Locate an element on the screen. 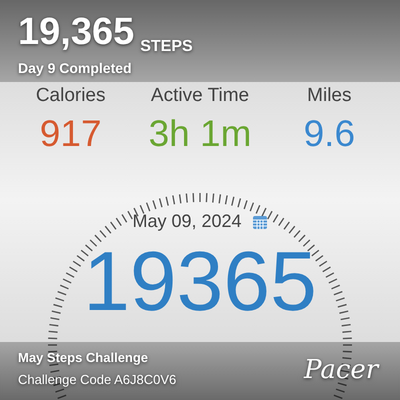 This screenshot has height=400, width=400. challenge-name: May Steps Challenge is located at coordinates (83, 358).